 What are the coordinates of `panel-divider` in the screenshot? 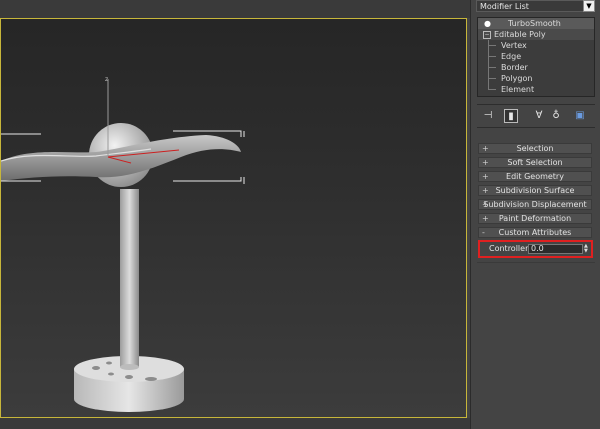 It's located at (536, 262).